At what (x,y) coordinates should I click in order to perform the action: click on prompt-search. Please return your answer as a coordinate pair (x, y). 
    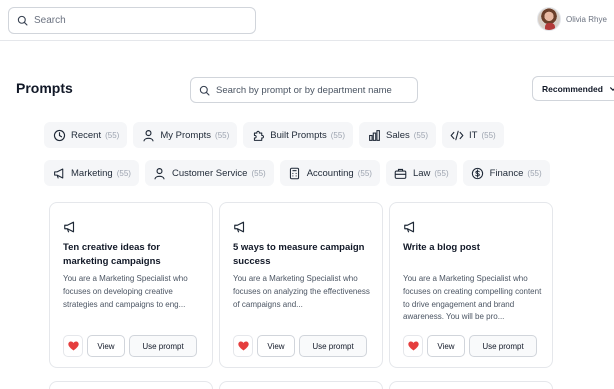
    Looking at the image, I should click on (304, 90).